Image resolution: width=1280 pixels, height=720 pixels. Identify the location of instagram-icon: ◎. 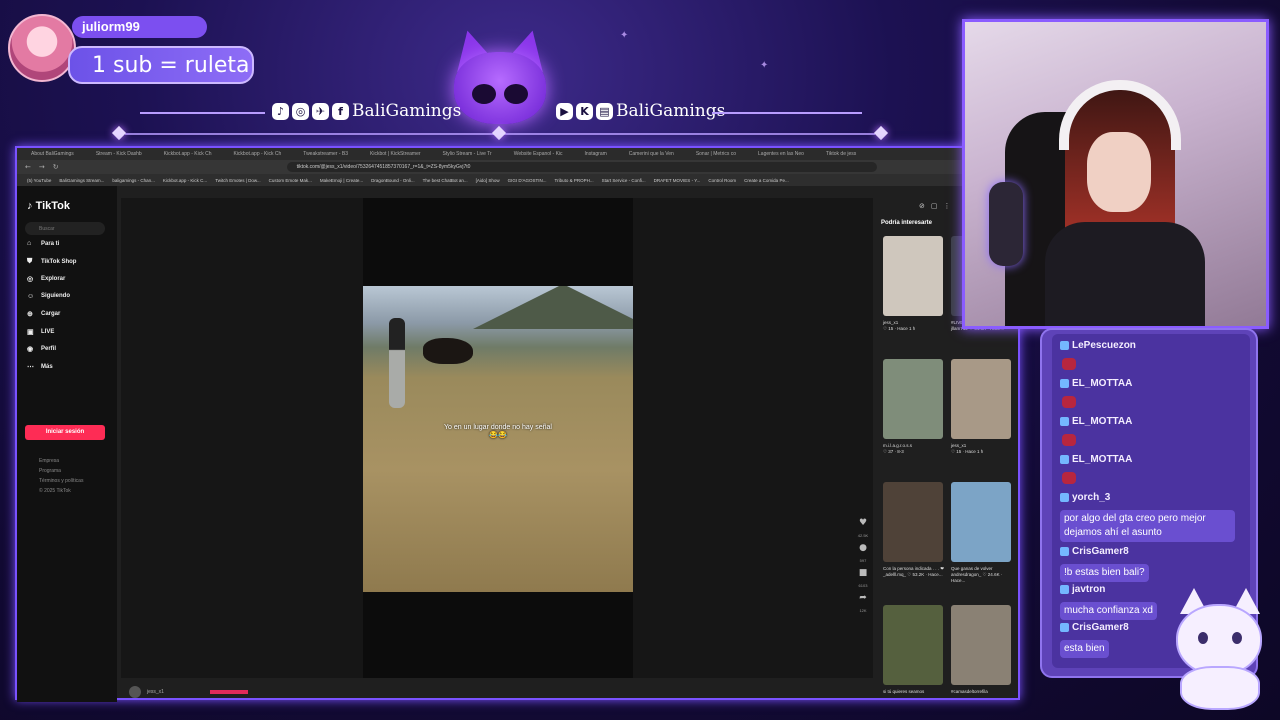
(300, 111).